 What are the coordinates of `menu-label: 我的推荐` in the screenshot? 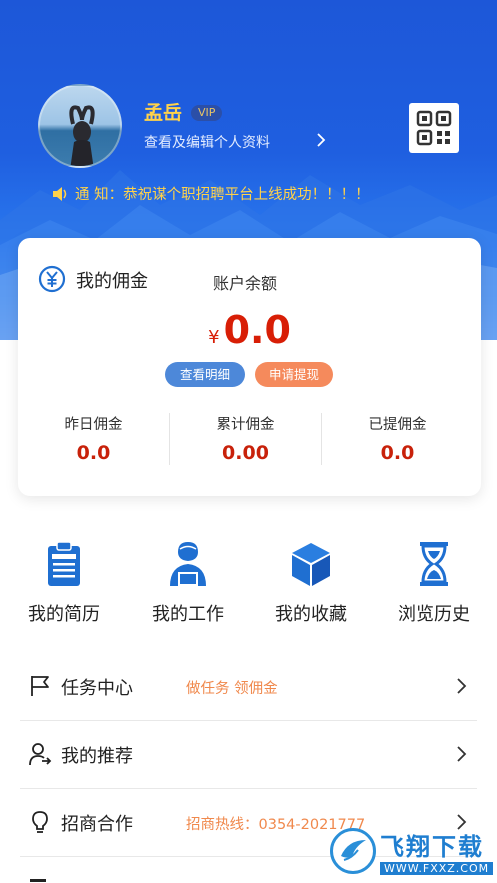 It's located at (97, 756).